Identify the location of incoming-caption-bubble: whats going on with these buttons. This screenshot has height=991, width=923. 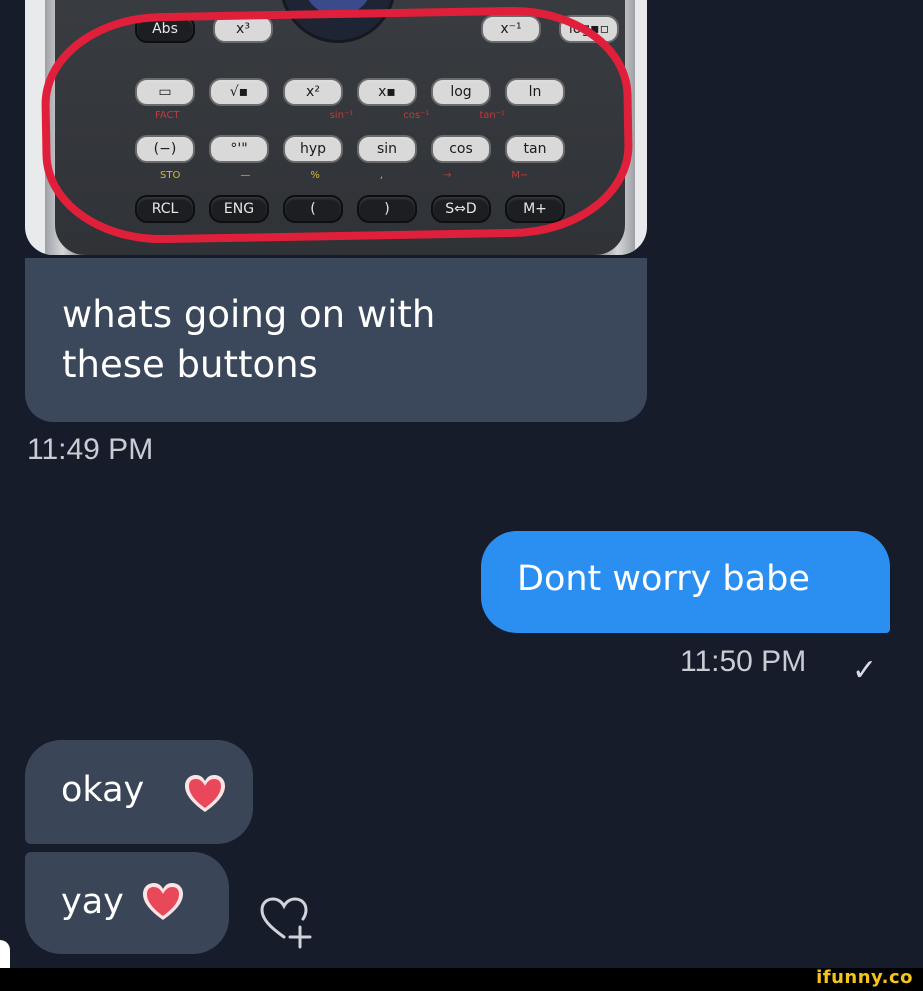
(336, 340).